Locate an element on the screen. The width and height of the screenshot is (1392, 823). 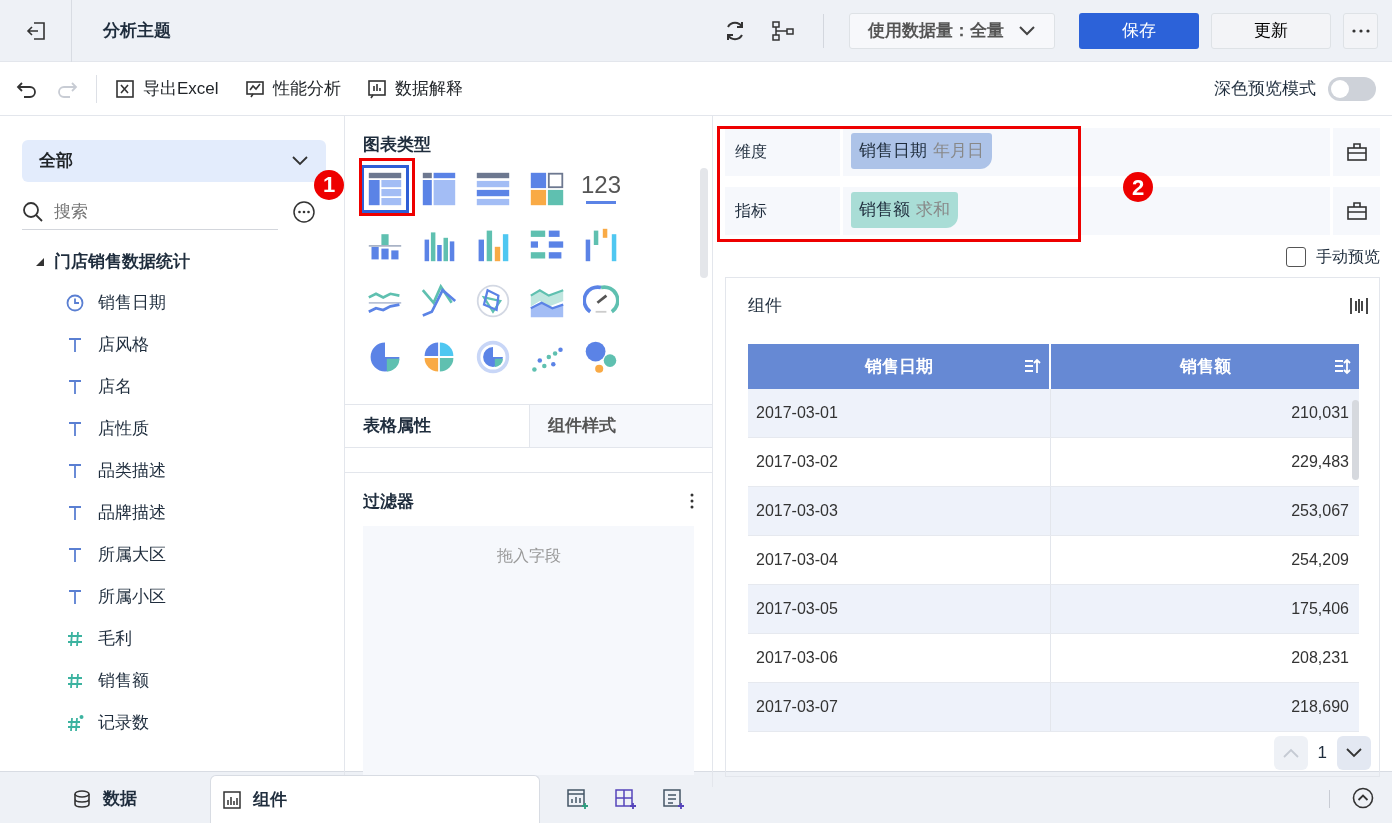
field-item: 品牌描述 is located at coordinates (174, 513).